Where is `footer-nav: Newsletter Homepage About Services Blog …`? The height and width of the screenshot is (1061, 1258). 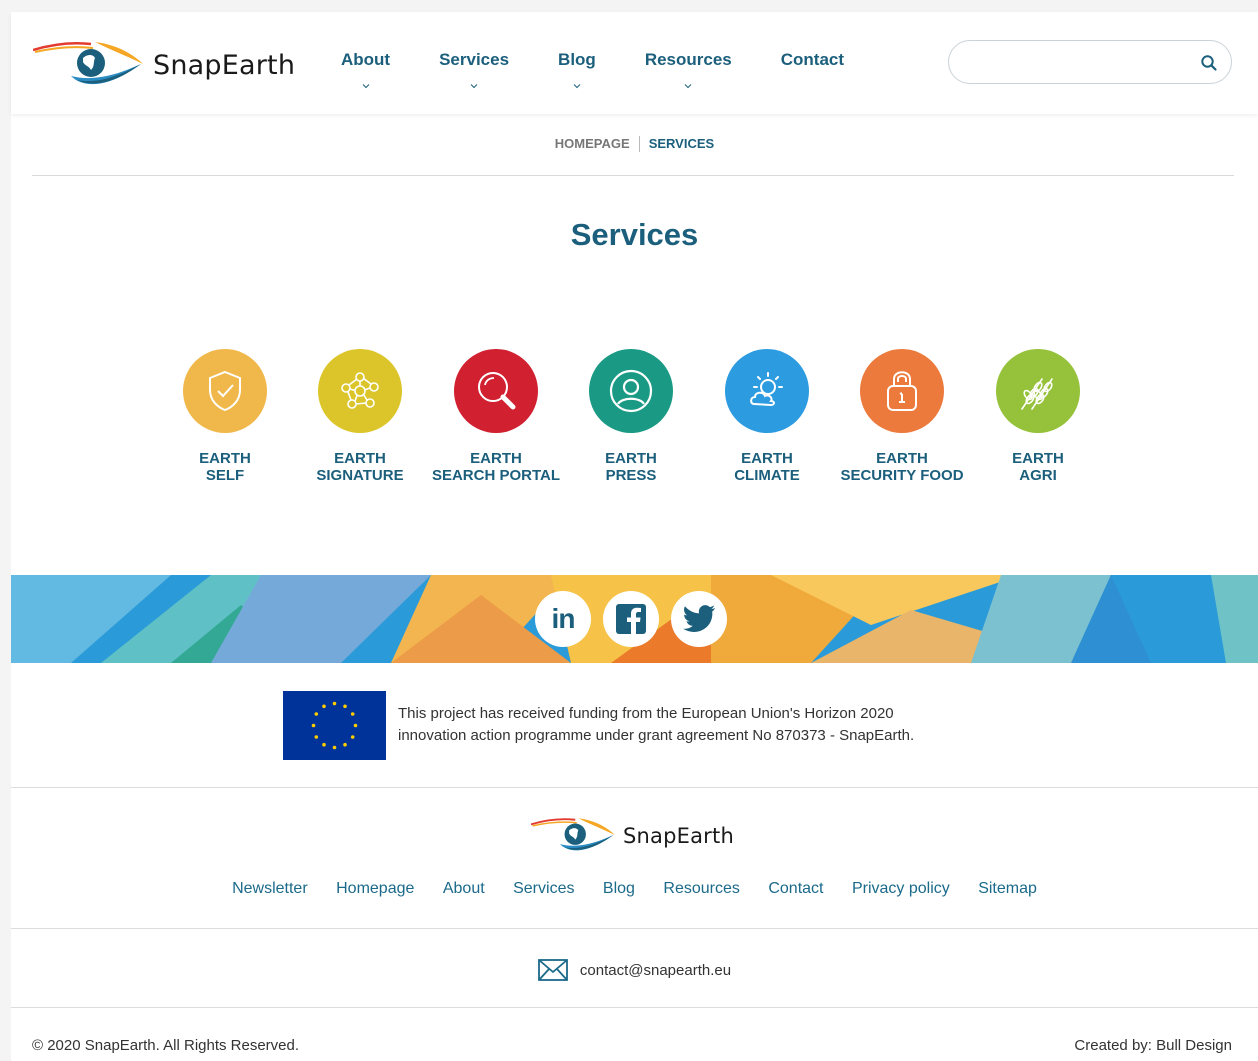
footer-nav: Newsletter Homepage About Services Blog … is located at coordinates (634, 889).